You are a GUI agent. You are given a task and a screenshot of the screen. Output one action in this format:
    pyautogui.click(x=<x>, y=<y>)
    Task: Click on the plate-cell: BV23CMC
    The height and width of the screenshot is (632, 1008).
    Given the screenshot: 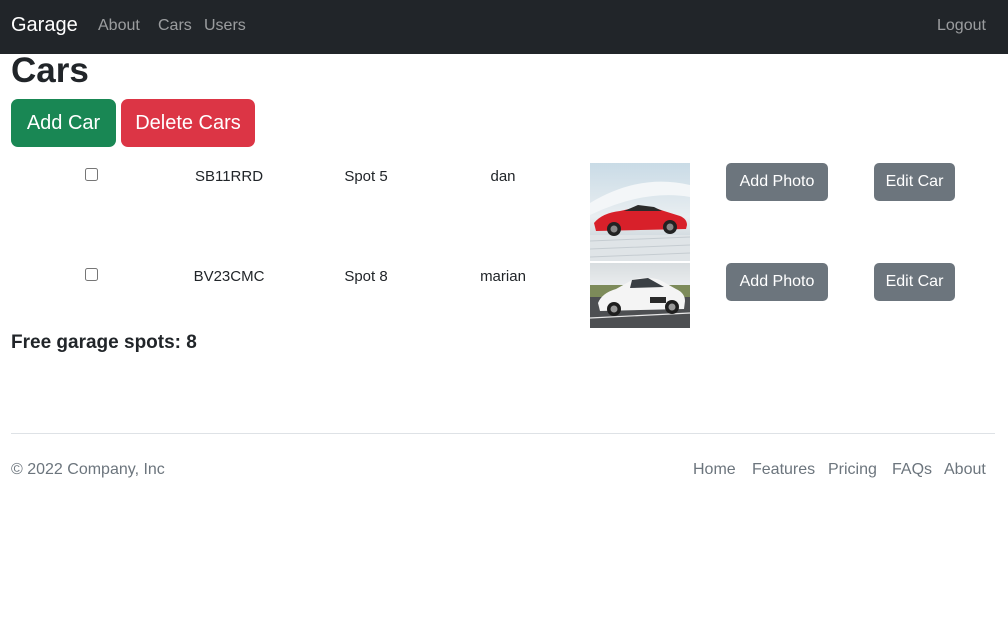 What is the action you would take?
    pyautogui.click(x=229, y=276)
    